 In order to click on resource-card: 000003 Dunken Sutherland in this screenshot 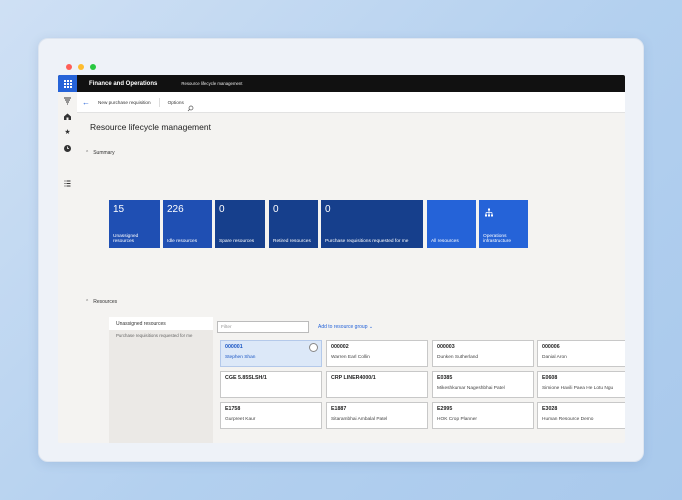, I will do `click(483, 353)`.